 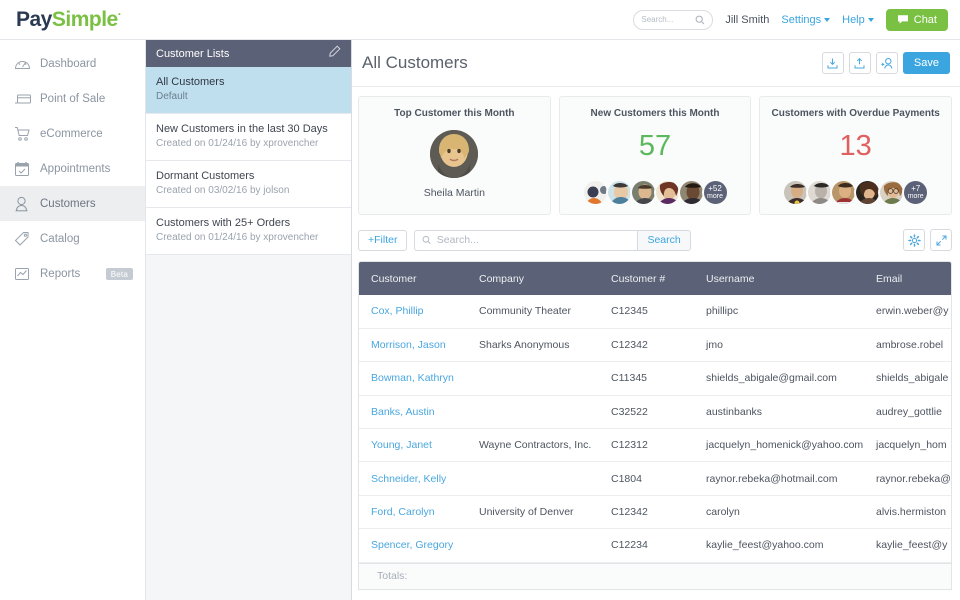 What do you see at coordinates (855, 146) in the screenshot?
I see `overdue-customers-count: 13` at bounding box center [855, 146].